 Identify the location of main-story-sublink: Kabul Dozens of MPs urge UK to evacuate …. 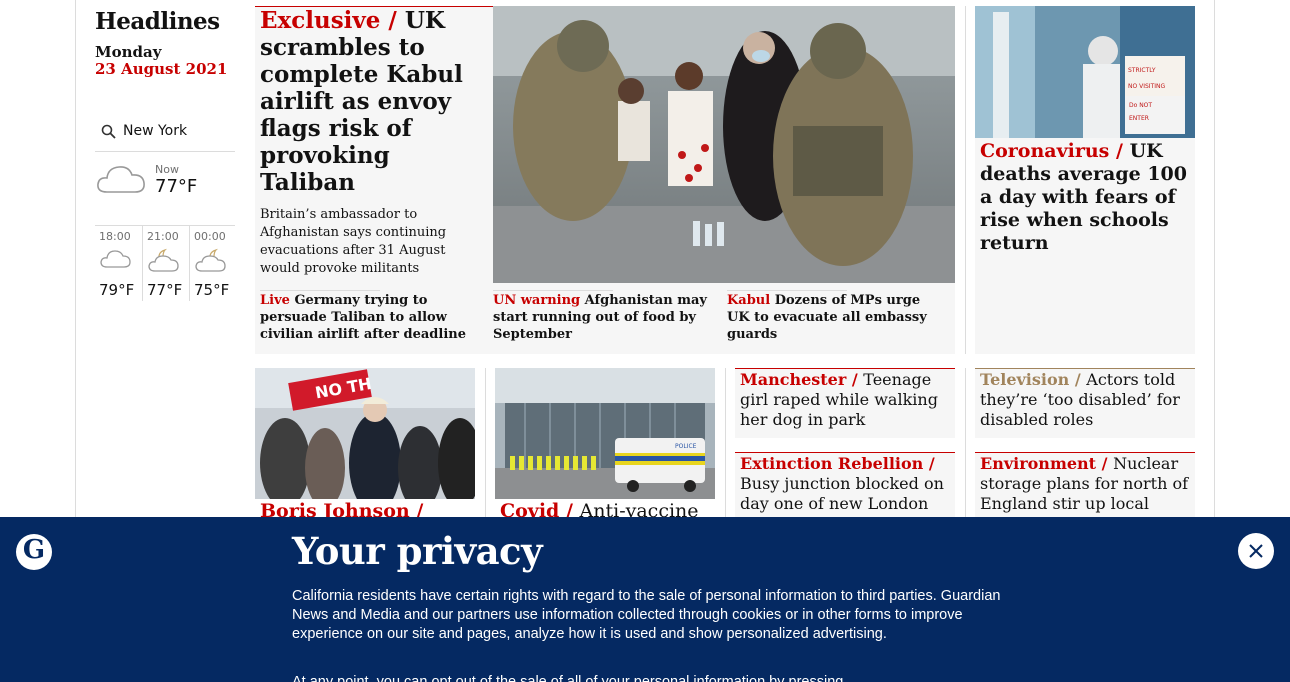
(837, 316).